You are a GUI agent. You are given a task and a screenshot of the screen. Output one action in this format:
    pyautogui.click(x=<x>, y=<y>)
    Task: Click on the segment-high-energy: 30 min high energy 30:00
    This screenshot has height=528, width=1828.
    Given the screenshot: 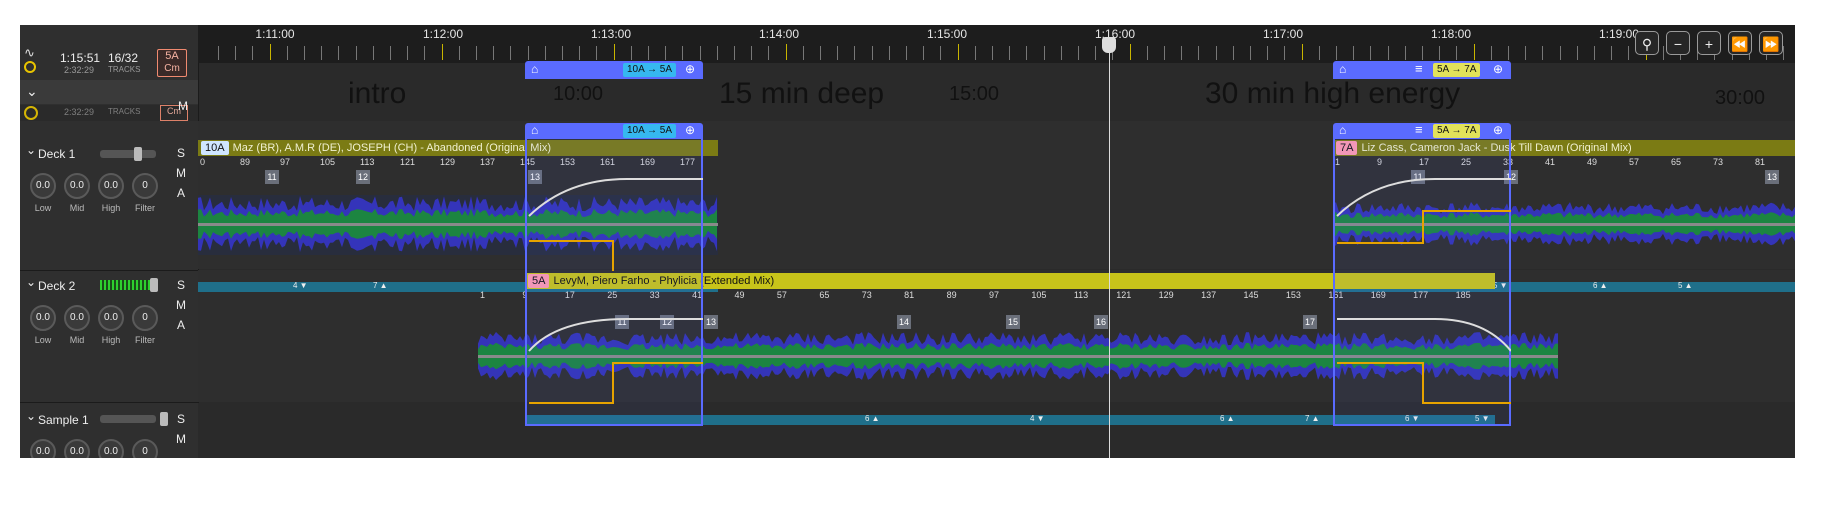 What is the action you would take?
    pyautogui.click(x=1410, y=94)
    